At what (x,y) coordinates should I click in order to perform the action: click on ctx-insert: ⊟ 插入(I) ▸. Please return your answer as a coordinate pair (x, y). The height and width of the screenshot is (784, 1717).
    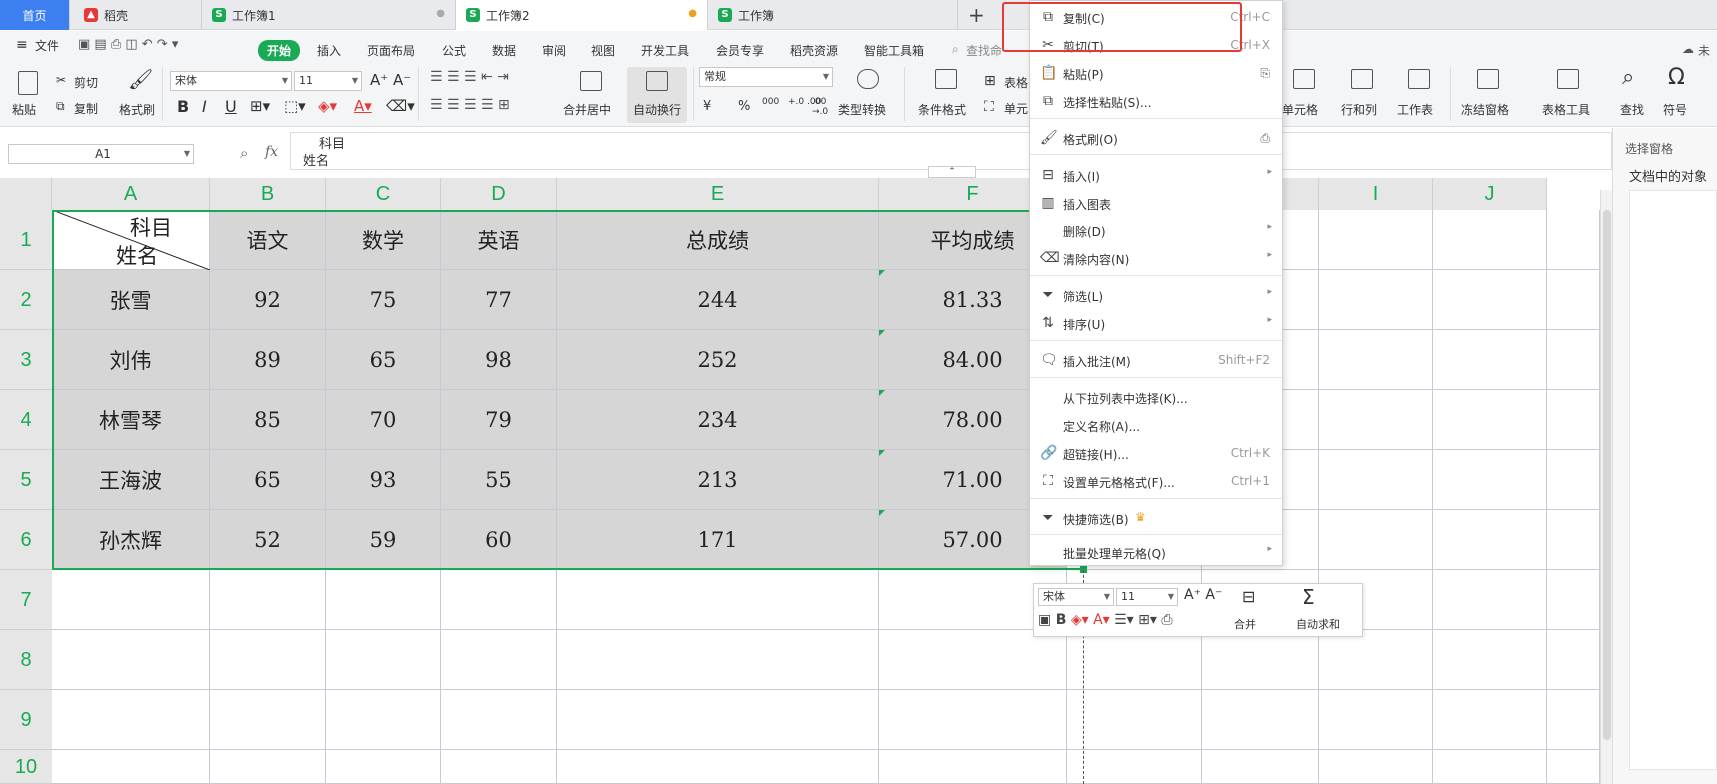
    Looking at the image, I should click on (1156, 175).